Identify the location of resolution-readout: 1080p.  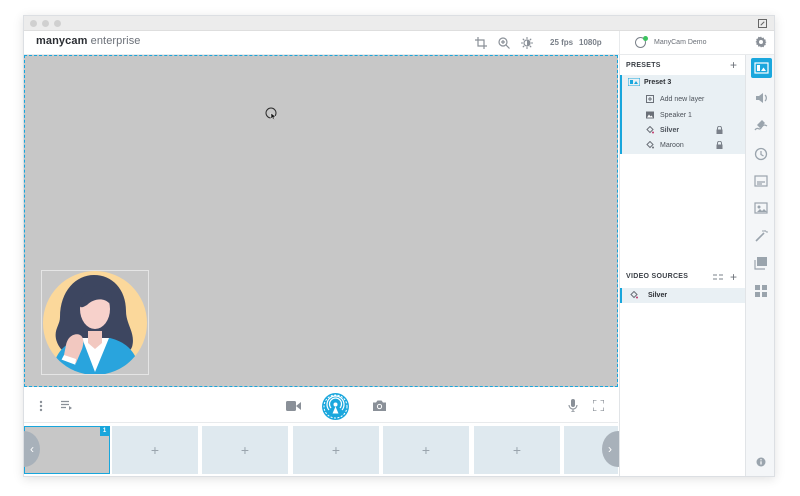
(590, 42).